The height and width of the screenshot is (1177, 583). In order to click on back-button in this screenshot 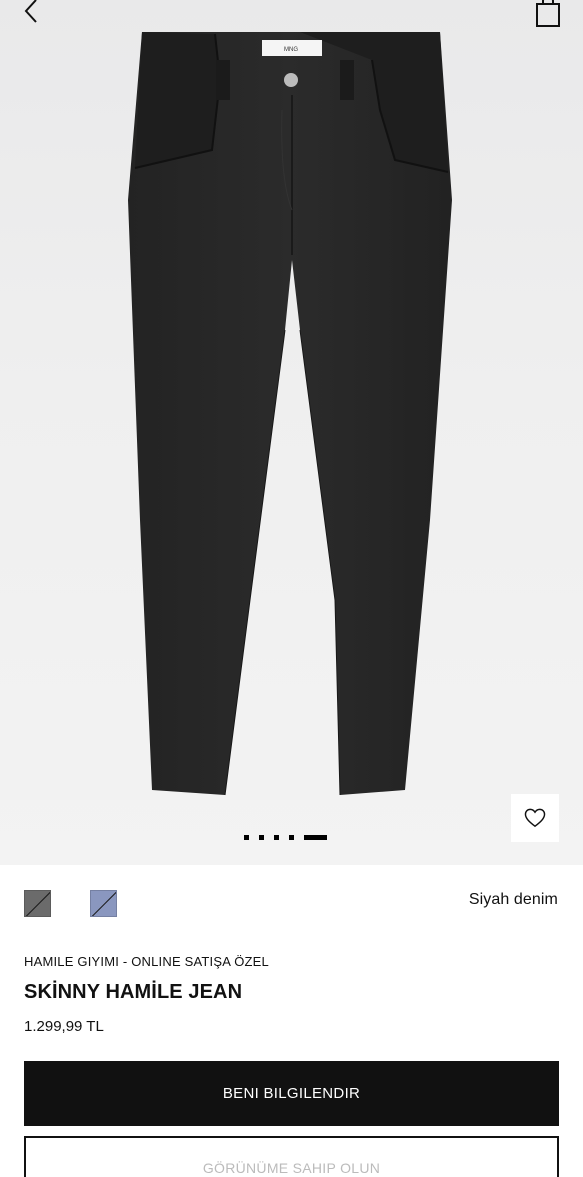, I will do `click(31, 14)`.